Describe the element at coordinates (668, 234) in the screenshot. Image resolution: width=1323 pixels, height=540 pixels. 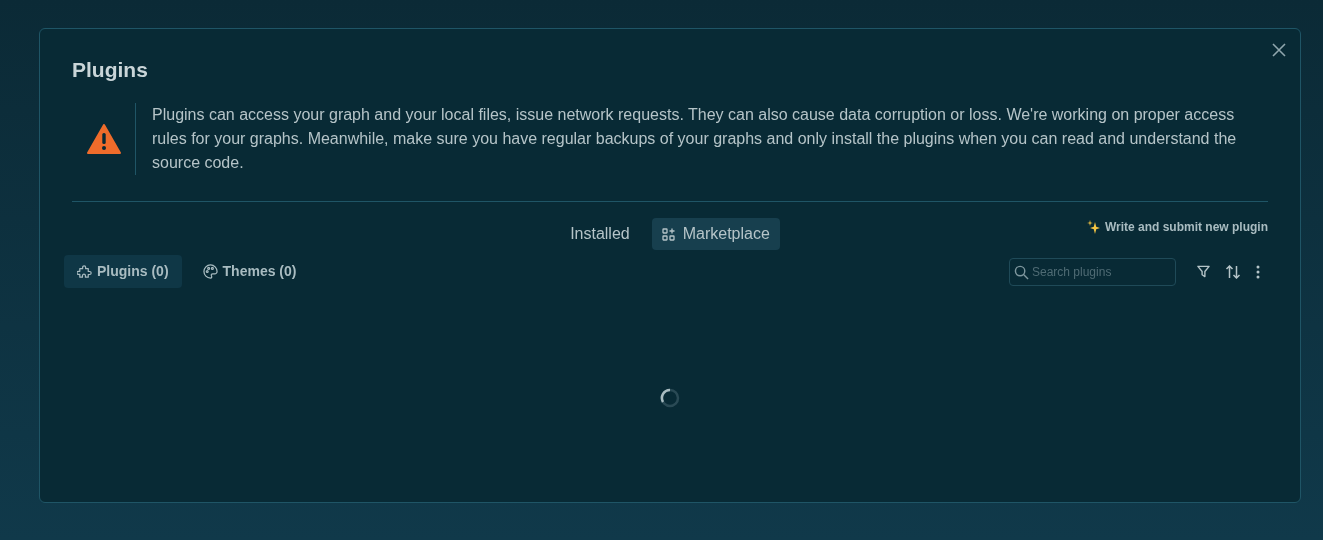
I see `grid-icon` at that location.